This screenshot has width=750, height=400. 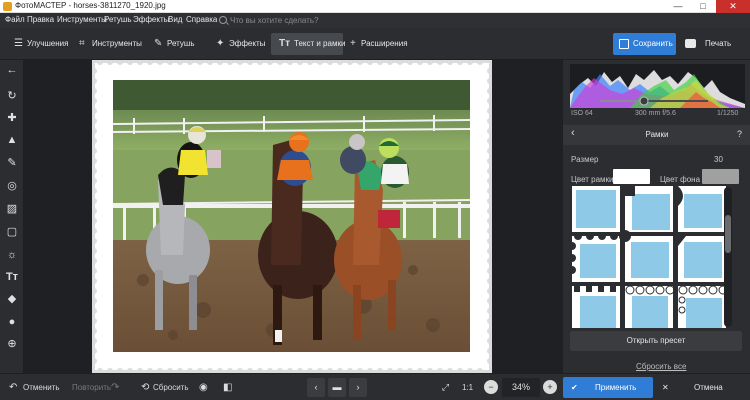 What do you see at coordinates (285, 43) in the screenshot?
I see `text-frame-icon: Tт` at bounding box center [285, 43].